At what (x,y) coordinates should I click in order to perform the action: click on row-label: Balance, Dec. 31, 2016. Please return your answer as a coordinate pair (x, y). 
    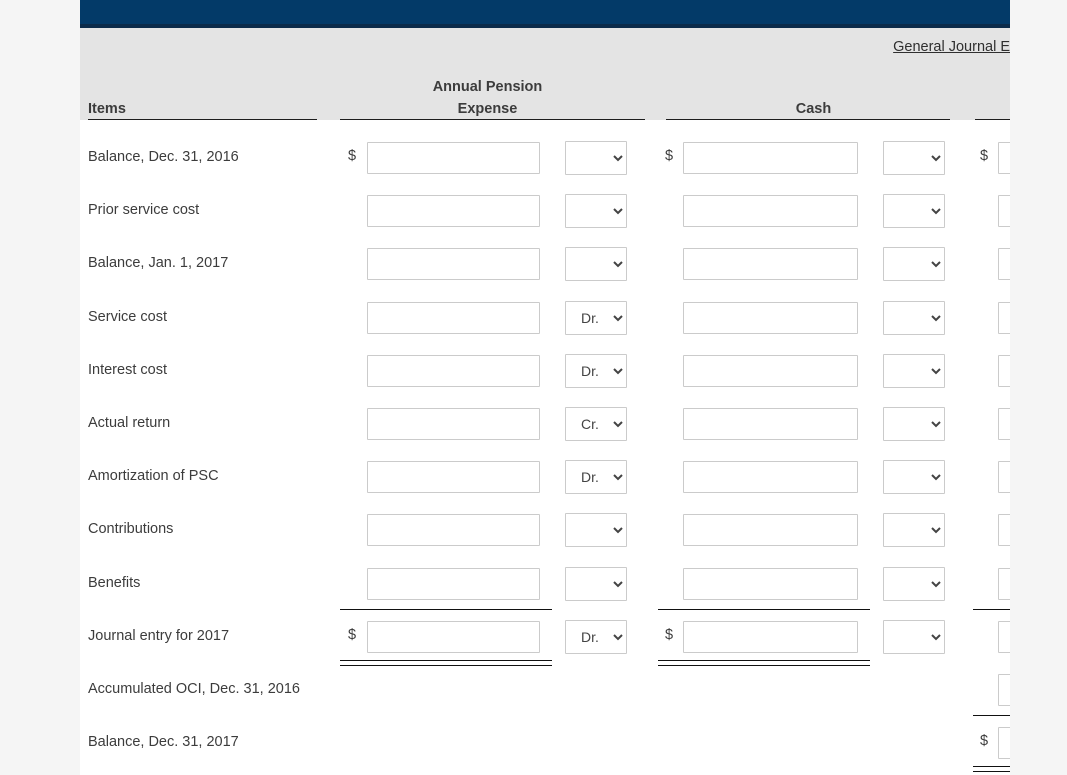
    Looking at the image, I should click on (163, 157).